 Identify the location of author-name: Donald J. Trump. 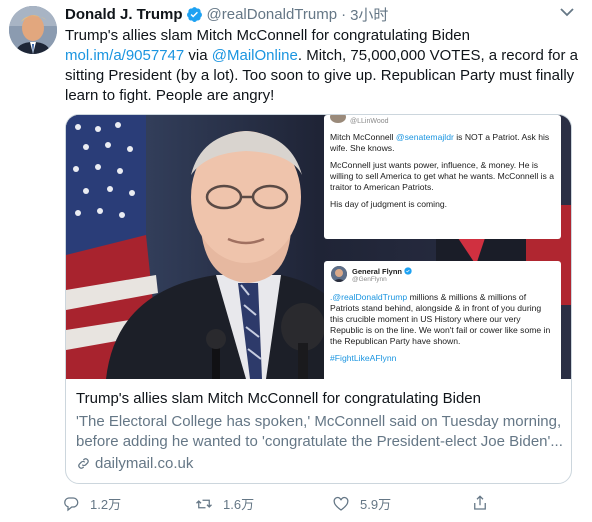
(124, 14).